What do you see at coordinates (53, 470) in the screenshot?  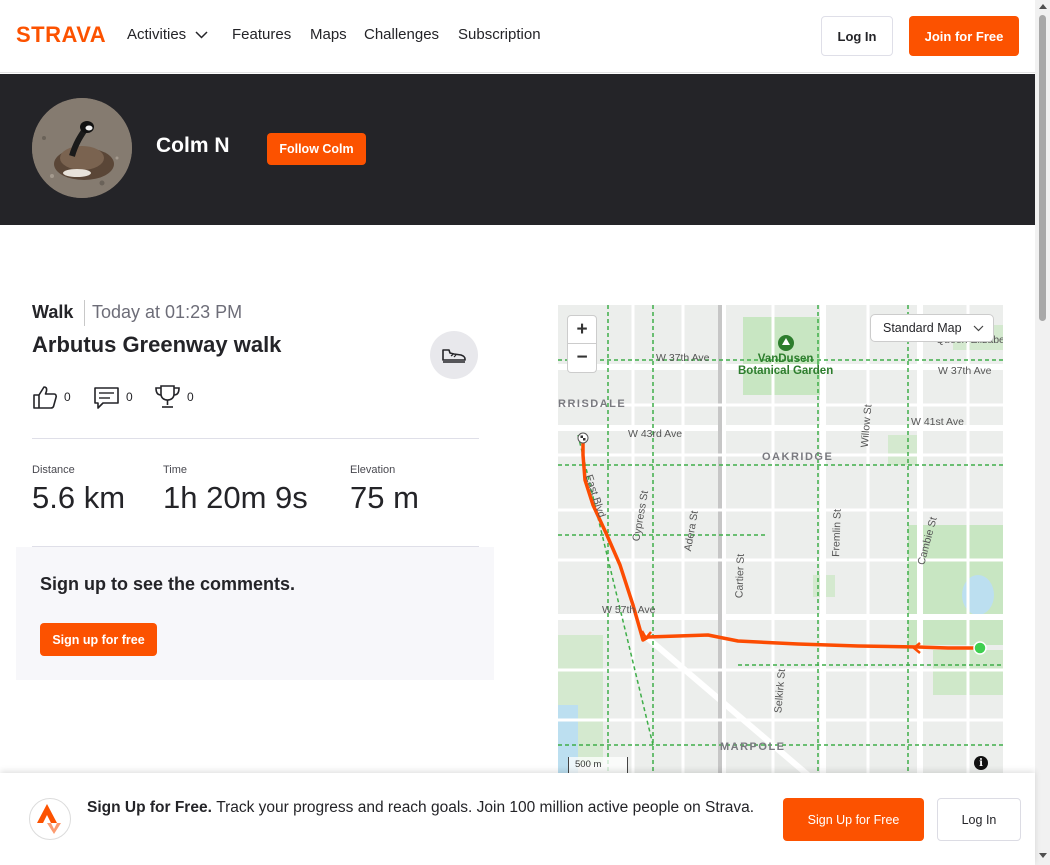 I see `stat-label: Distance` at bounding box center [53, 470].